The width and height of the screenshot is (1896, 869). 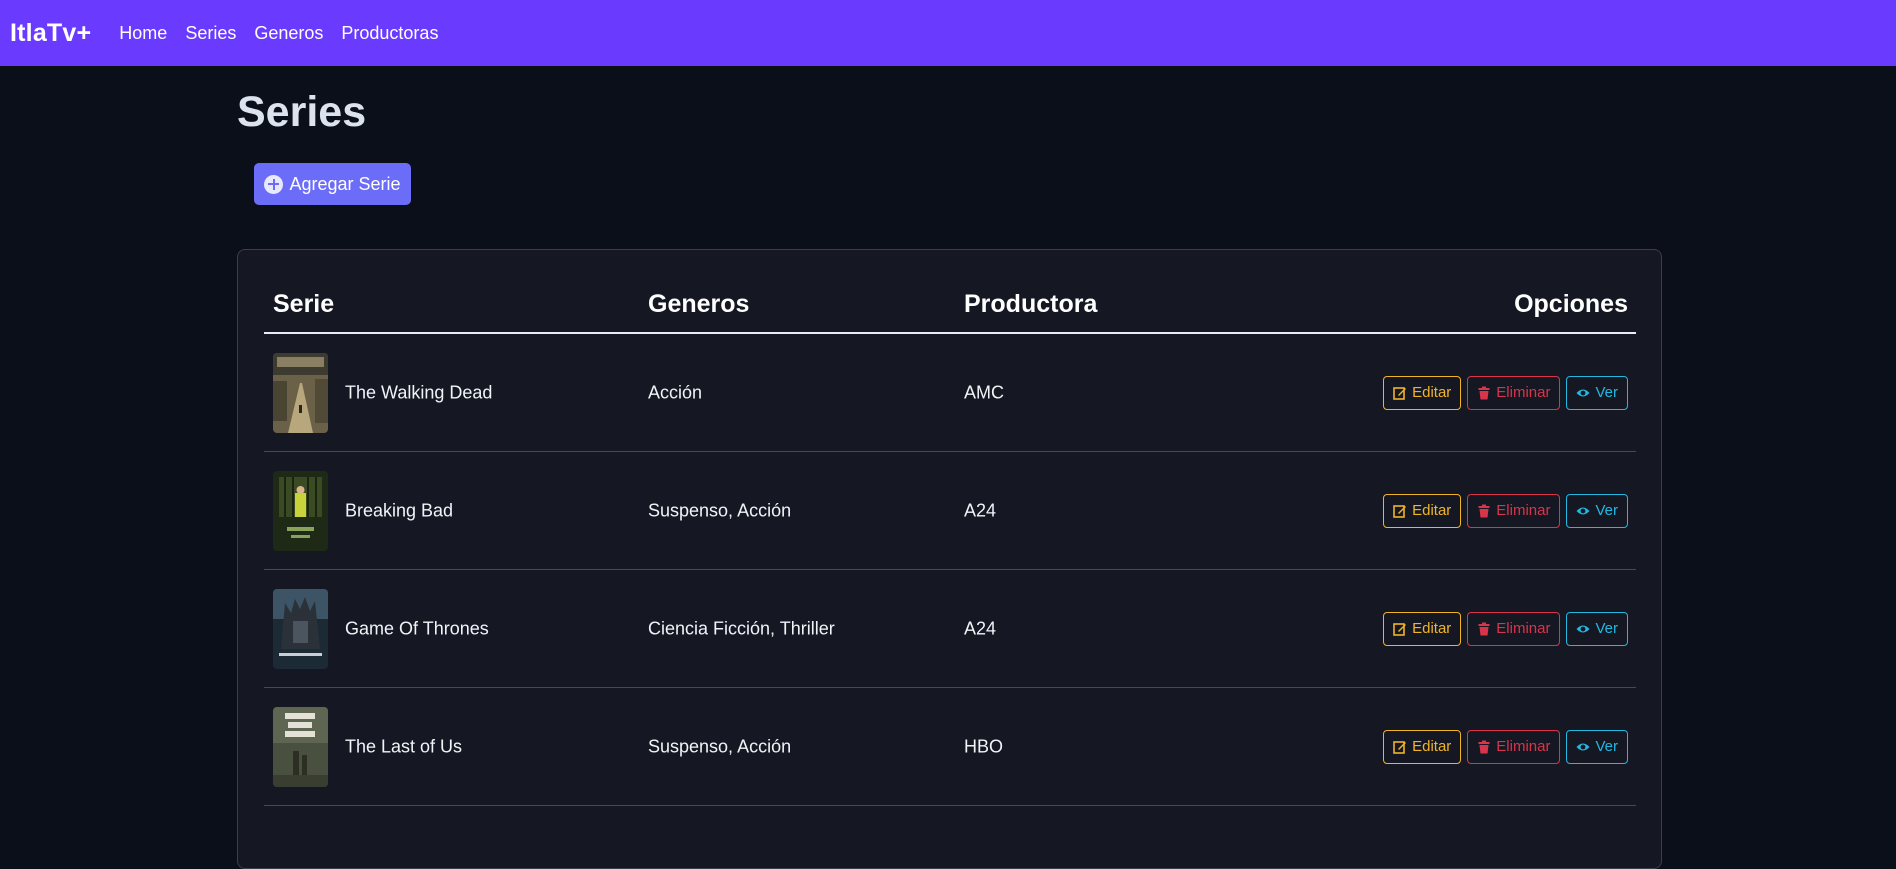 I want to click on nav-link-generos: Generos, so click(x=288, y=33).